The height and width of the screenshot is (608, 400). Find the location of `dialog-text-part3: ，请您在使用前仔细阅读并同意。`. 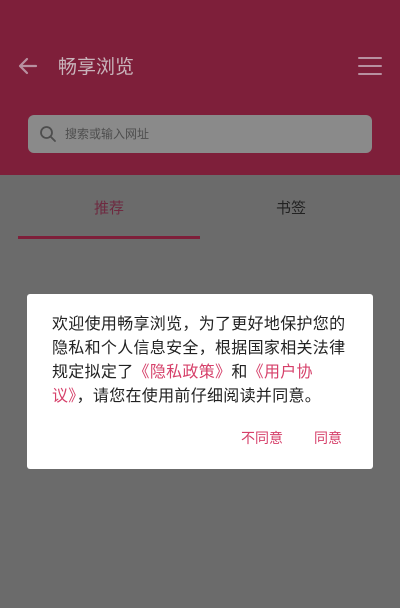

dialog-text-part3: ，请您在使用前仔细阅读并同意。 is located at coordinates (199, 395).